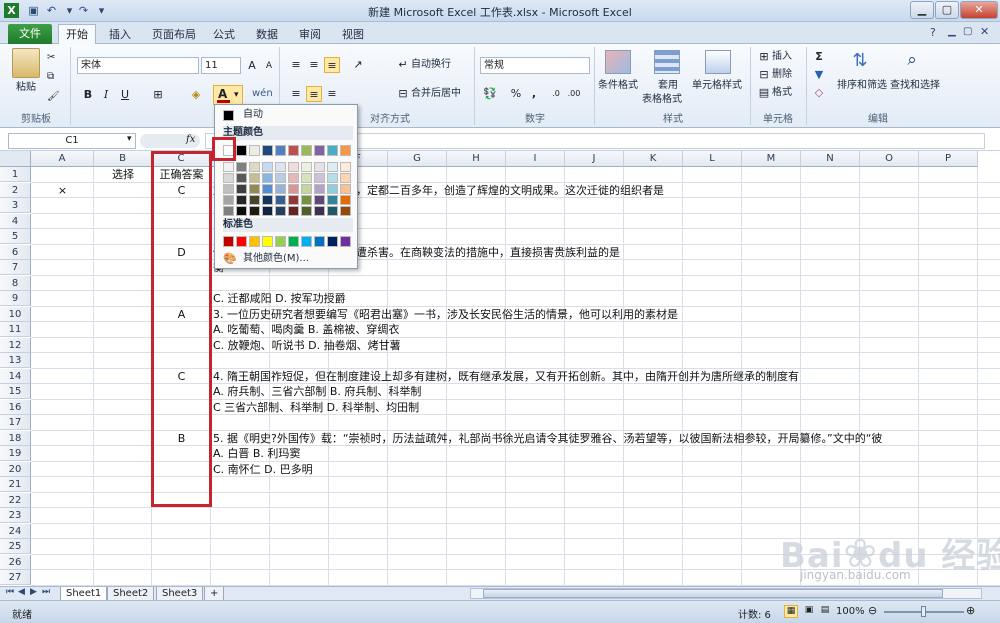  I want to click on row-header-10: 10, so click(15, 314).